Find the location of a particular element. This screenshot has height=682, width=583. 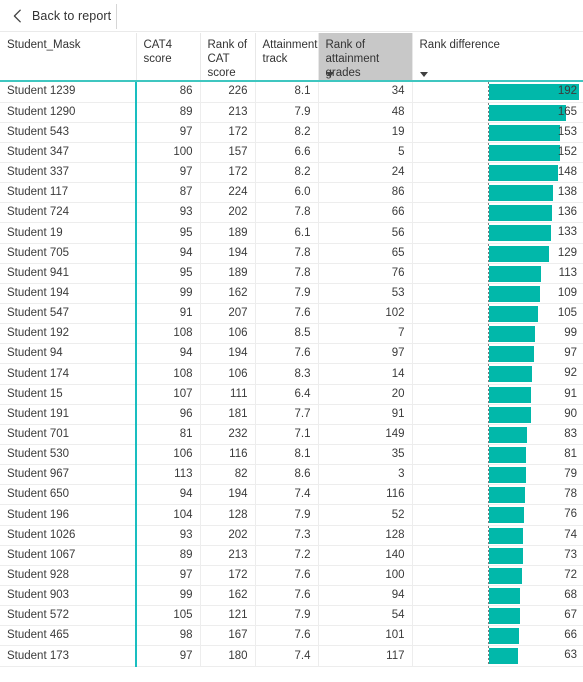

column-header-label: CAT score is located at coordinates (221, 66).